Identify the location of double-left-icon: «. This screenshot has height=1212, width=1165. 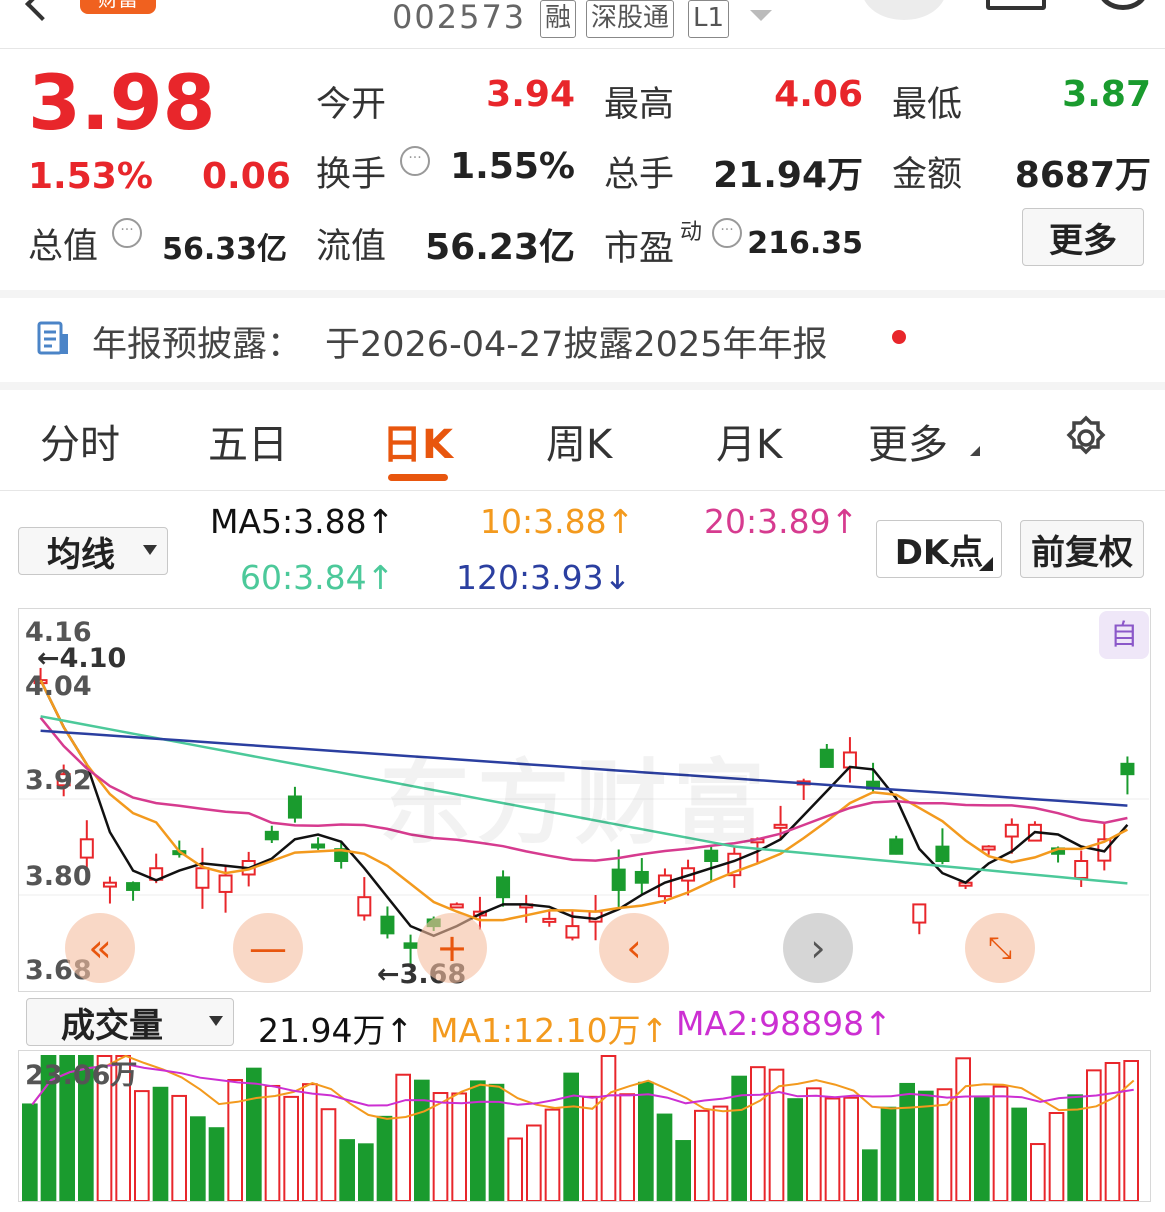
(100, 948).